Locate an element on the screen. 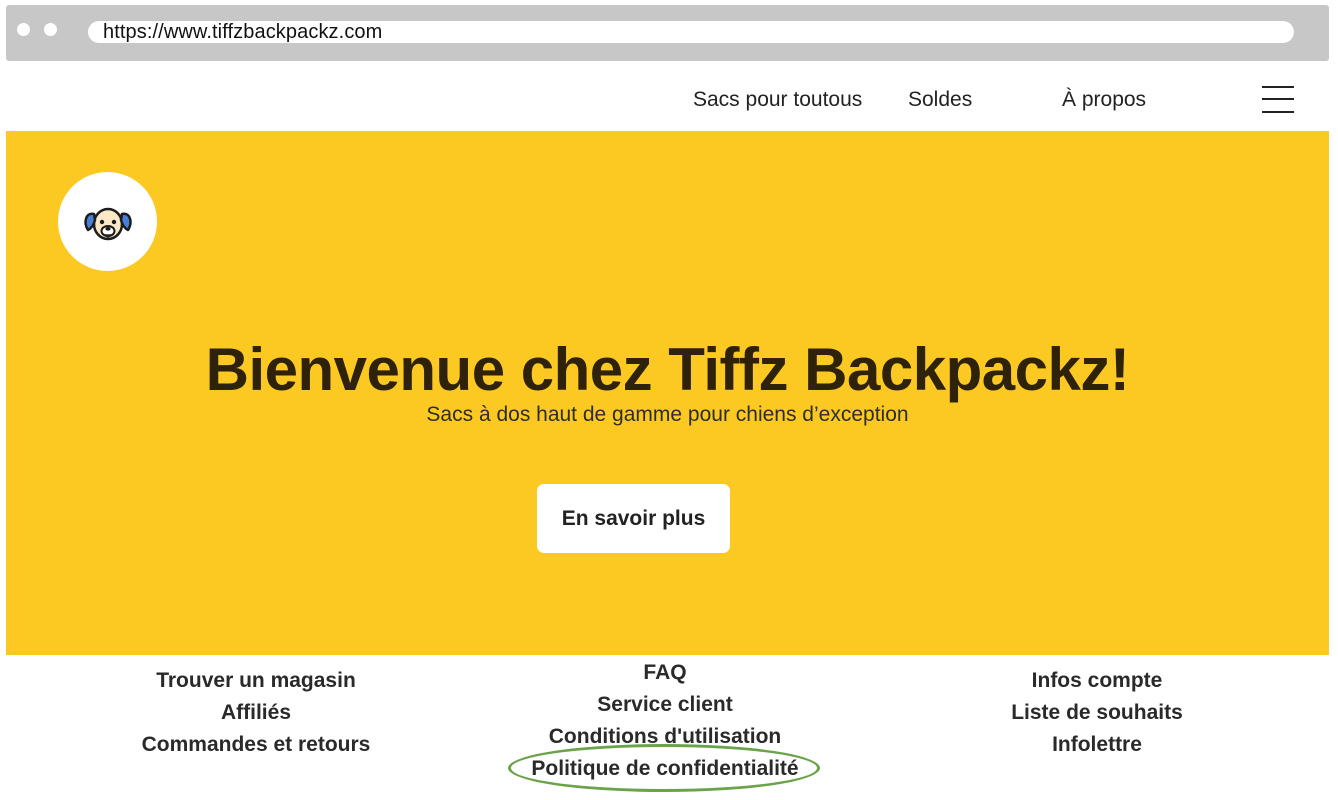 The image size is (1338, 800). nav-link-sacs-pour-toutous: Sacs pour toutous is located at coordinates (777, 100).